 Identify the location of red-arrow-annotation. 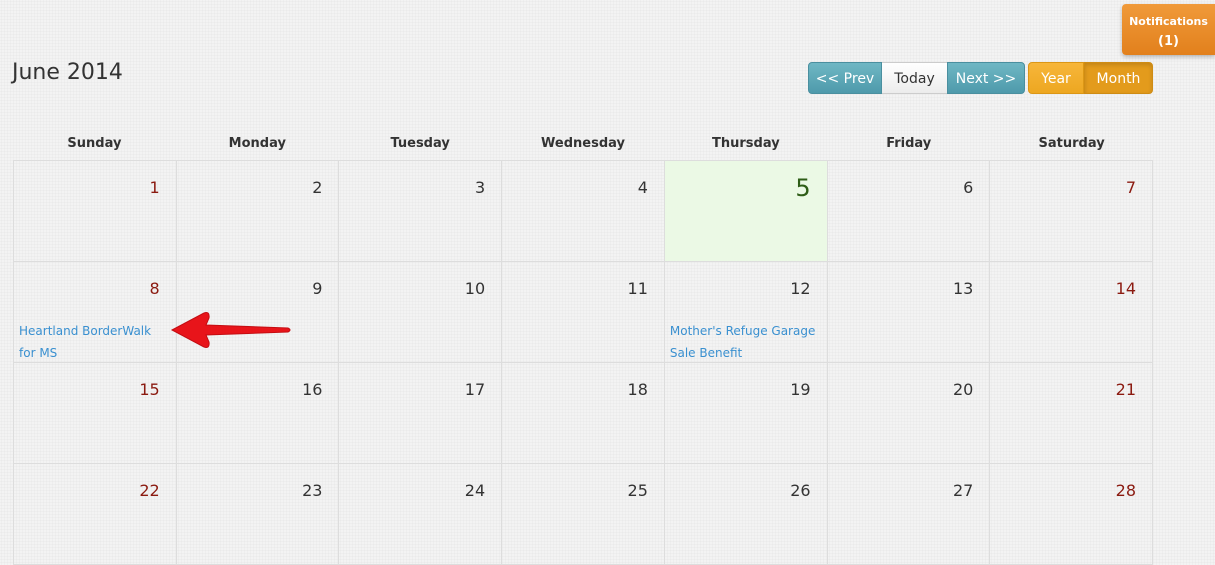
(230, 330).